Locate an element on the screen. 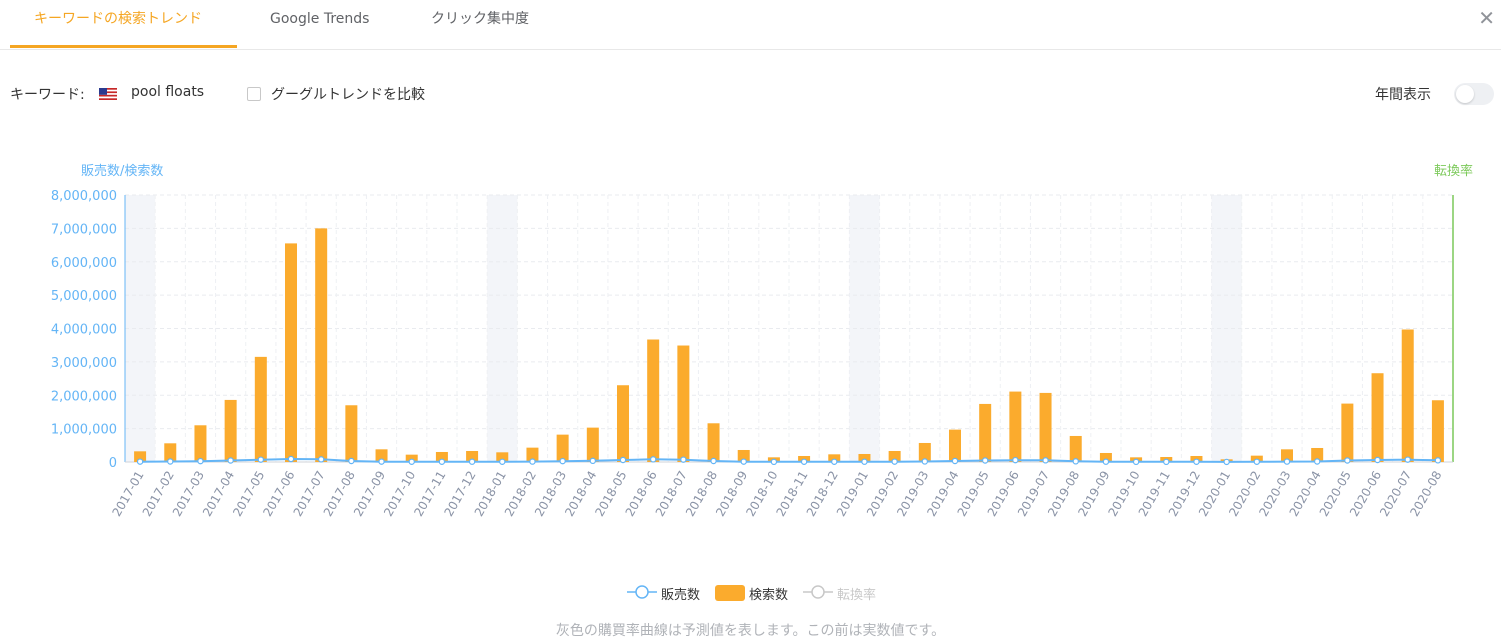 The width and height of the screenshot is (1501, 643). left-axis-title: 販売数/検索数 is located at coordinates (122, 171).